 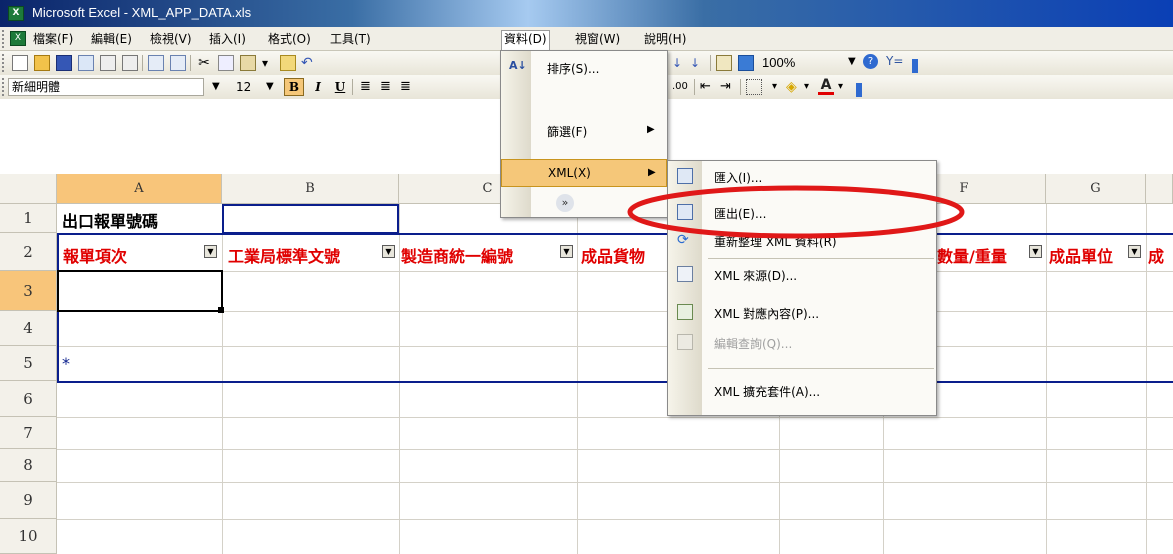 What do you see at coordinates (746, 63) in the screenshot?
I see `drawing-icon` at bounding box center [746, 63].